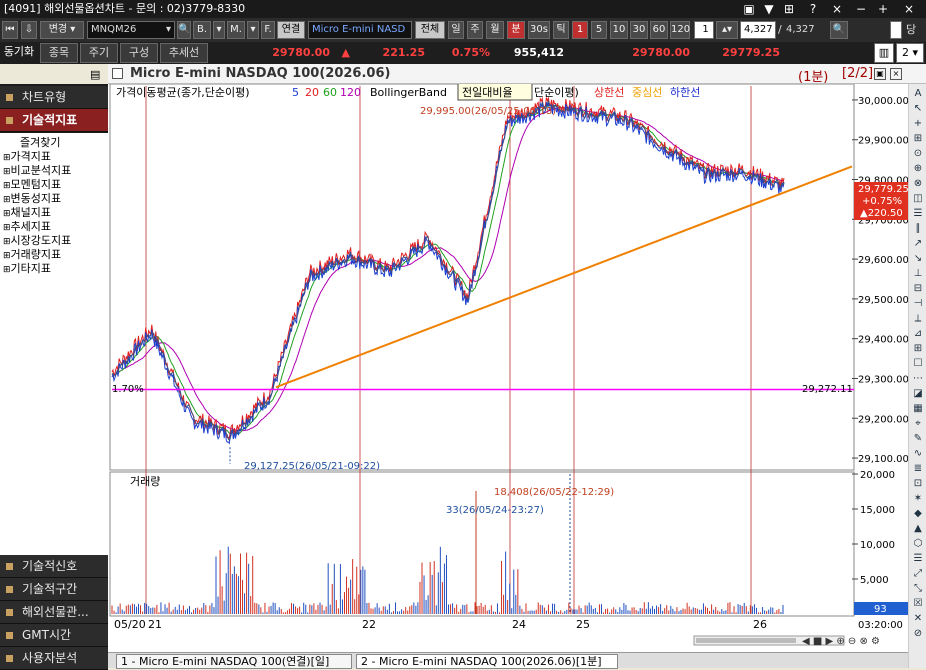 The image size is (926, 670). I want to click on drawing-tool-icon: ✕, so click(918, 619).